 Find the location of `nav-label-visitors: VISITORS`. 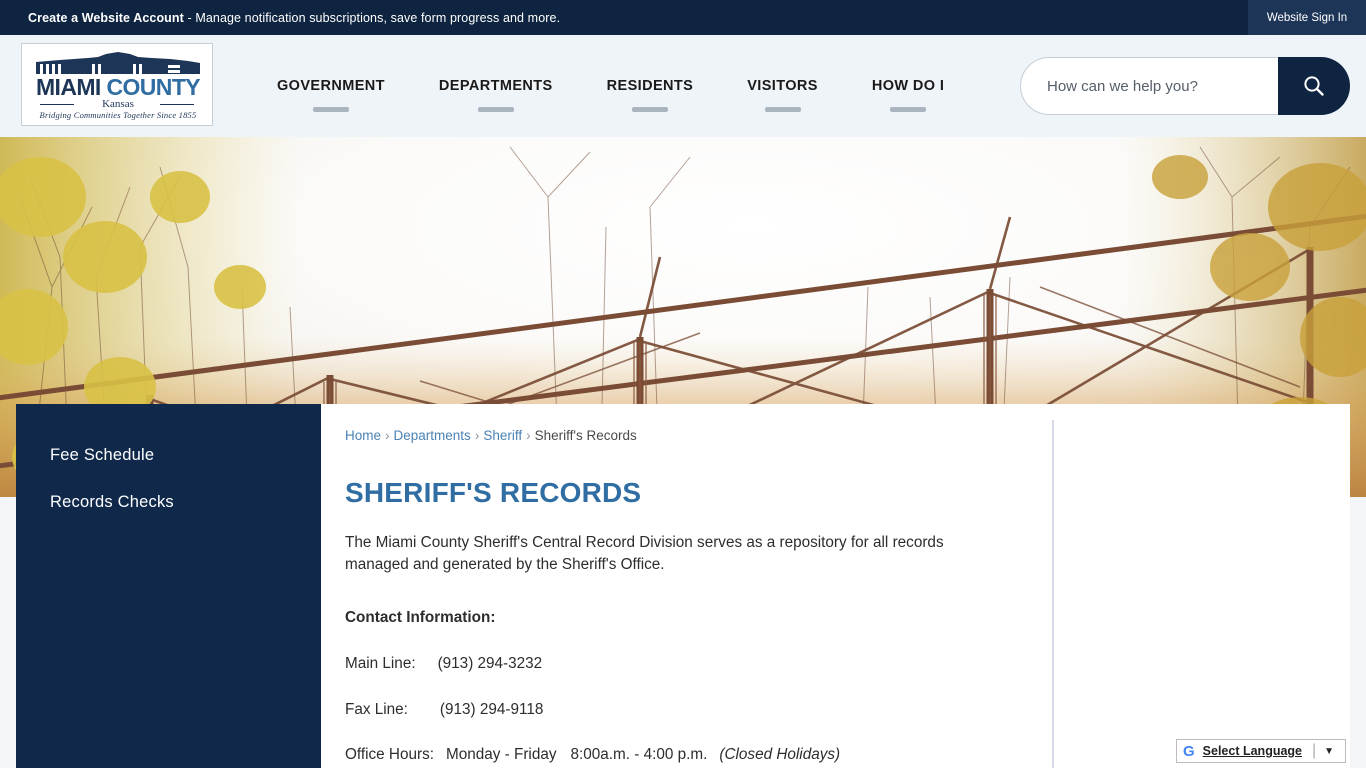

nav-label-visitors: VISITORS is located at coordinates (782, 86).